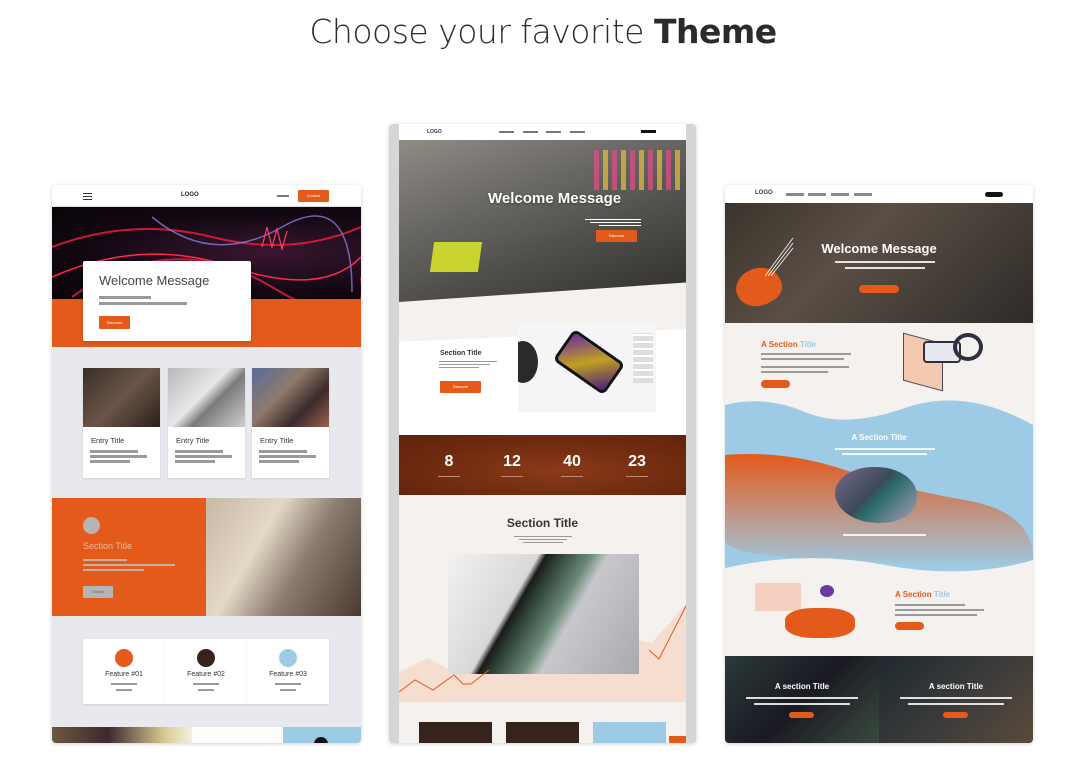 This screenshot has height=763, width=1086. I want to click on feature-card: Feature #03, so click(288, 671).